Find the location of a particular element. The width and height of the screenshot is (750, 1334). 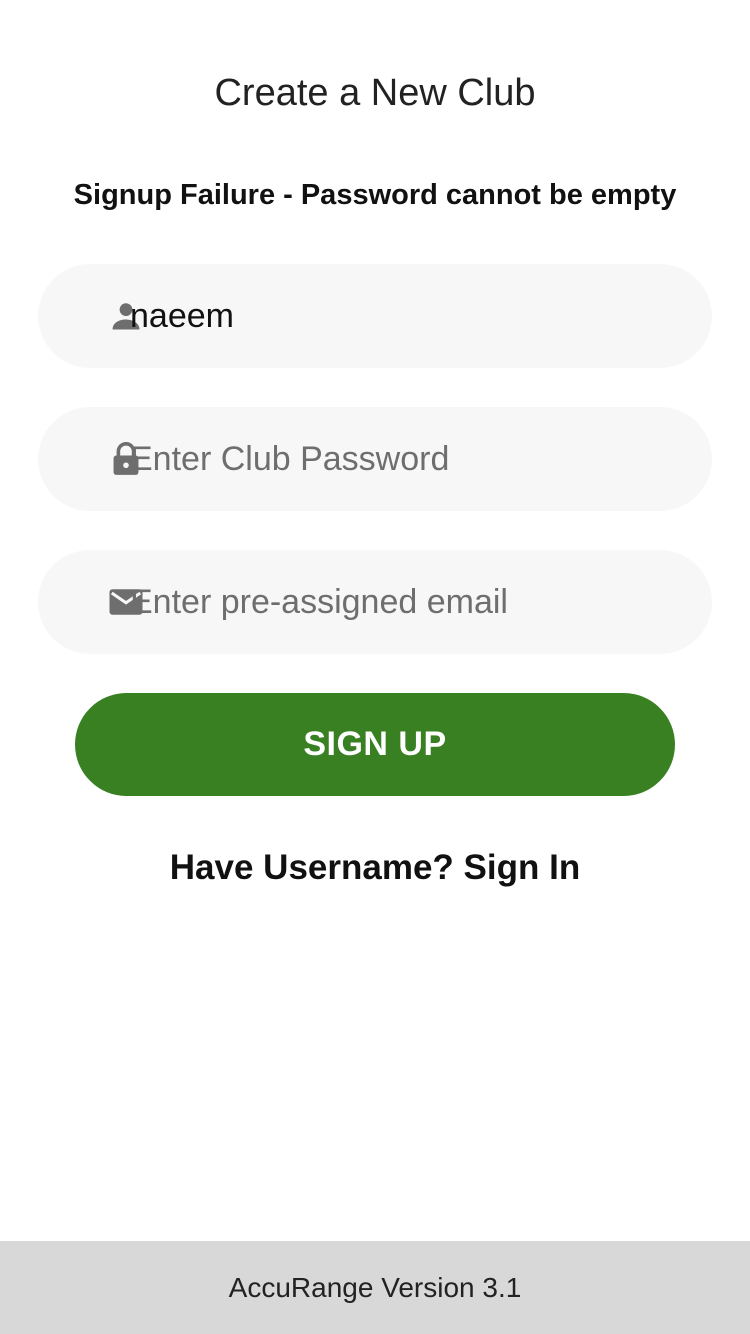

password-input is located at coordinates (401, 459).